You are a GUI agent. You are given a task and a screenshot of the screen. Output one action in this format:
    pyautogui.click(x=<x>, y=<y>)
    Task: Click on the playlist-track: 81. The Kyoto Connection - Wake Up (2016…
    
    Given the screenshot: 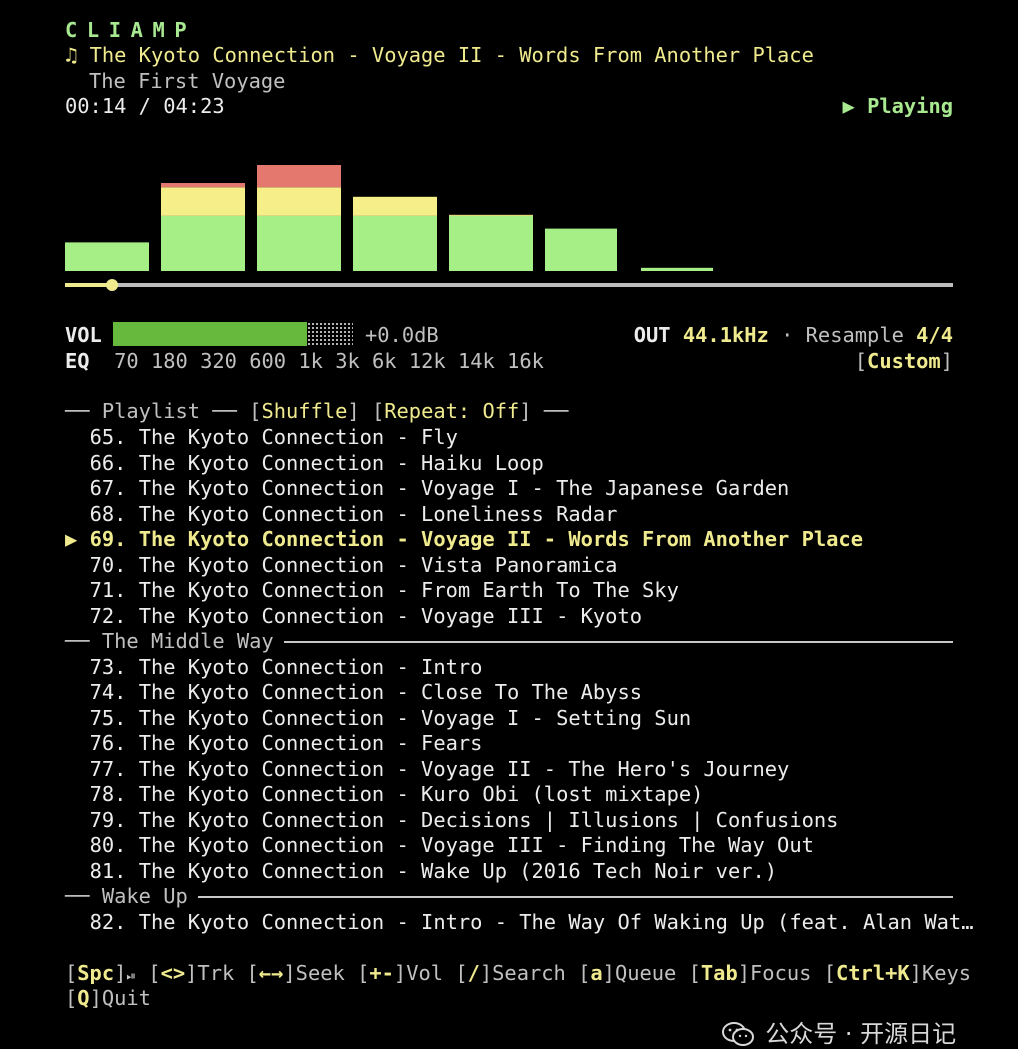 What is the action you would take?
    pyautogui.click(x=421, y=870)
    